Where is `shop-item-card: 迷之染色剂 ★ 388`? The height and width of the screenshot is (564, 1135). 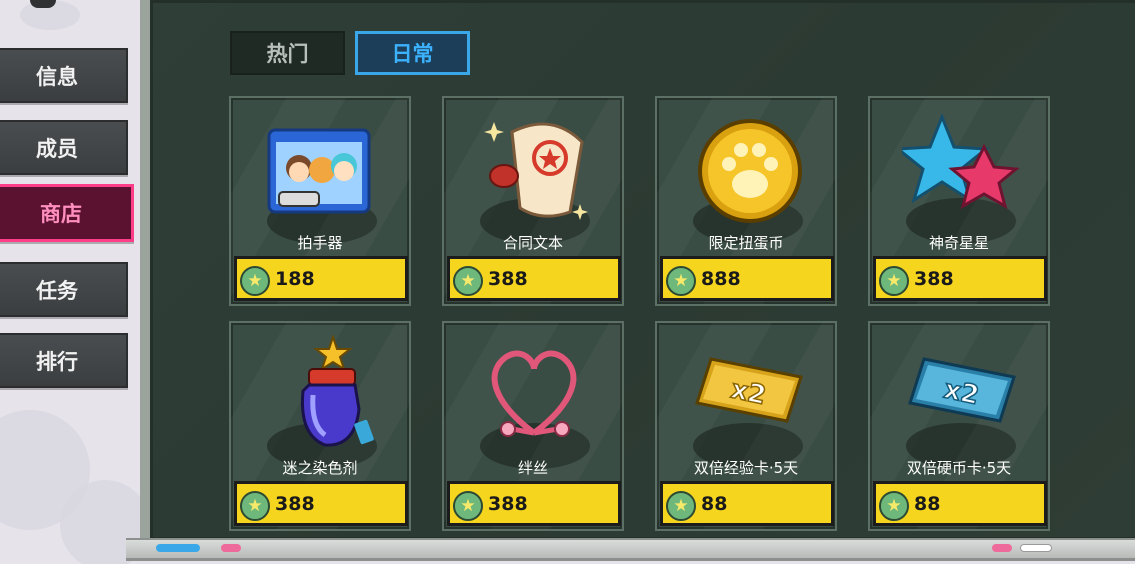
shop-item-card: 迷之染色剂 ★ 388 is located at coordinates (320, 426).